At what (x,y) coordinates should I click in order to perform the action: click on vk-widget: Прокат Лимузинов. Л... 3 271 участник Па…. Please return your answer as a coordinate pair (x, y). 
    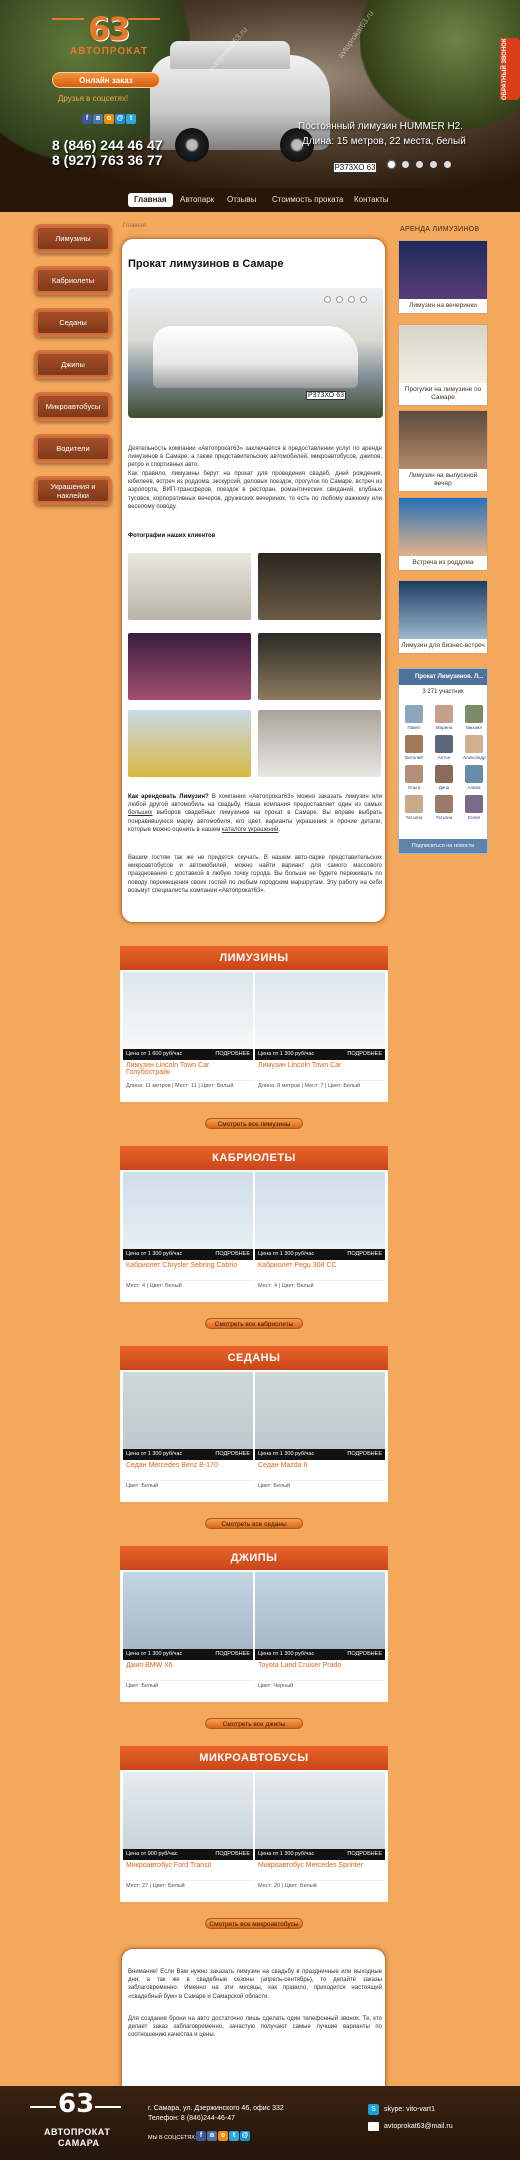
    Looking at the image, I should click on (443, 761).